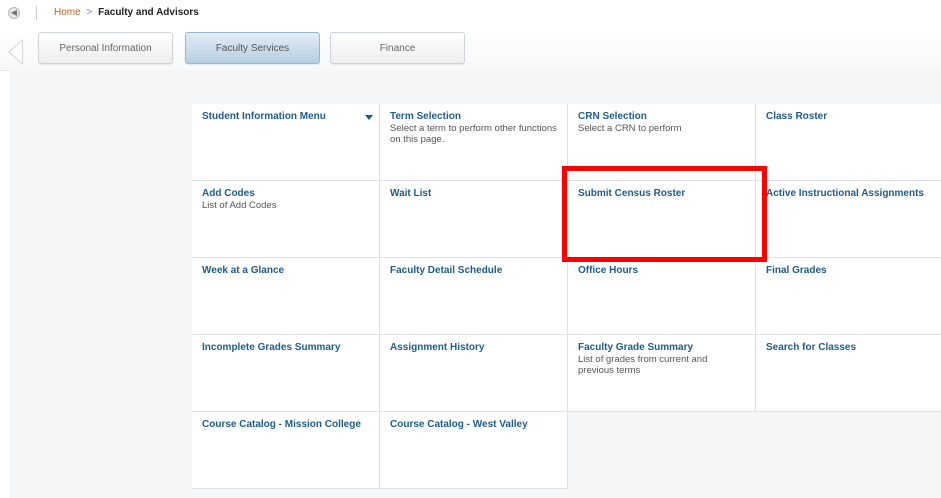 This screenshot has height=498, width=941. Describe the element at coordinates (662, 142) in the screenshot. I see `tile-crn-selection: CRN Selection Select a CRN to perform` at that location.